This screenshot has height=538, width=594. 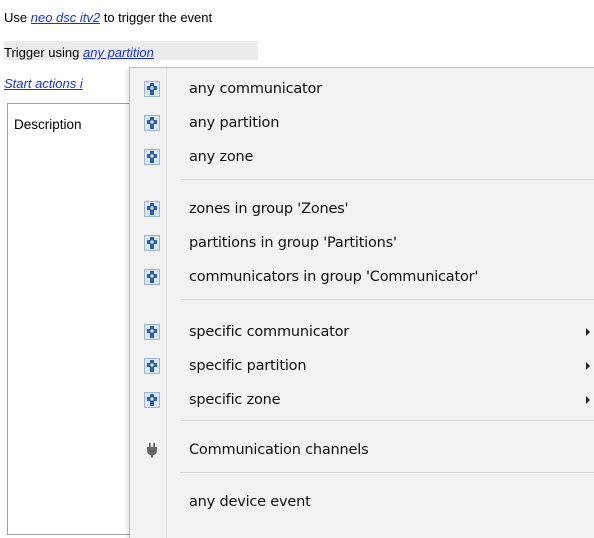 What do you see at coordinates (279, 450) in the screenshot?
I see `menu-item-label: Communication channels` at bounding box center [279, 450].